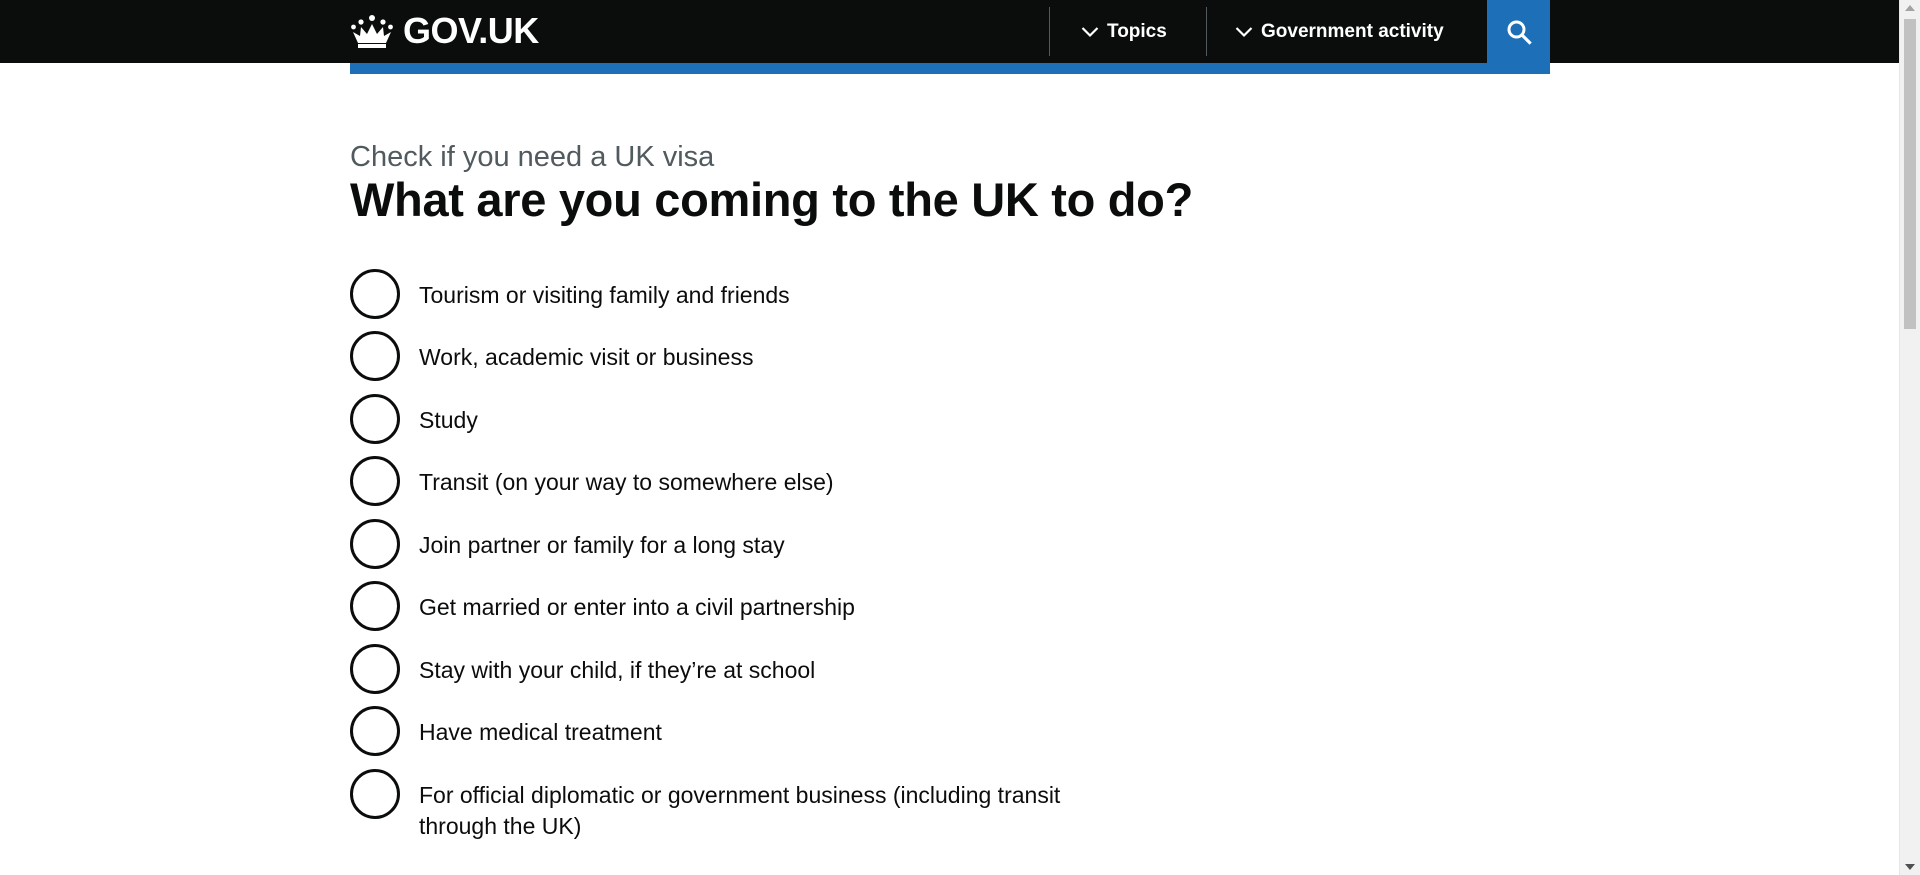 The image size is (1920, 875). What do you see at coordinates (1909, 437) in the screenshot?
I see `vertical-scrollbar` at bounding box center [1909, 437].